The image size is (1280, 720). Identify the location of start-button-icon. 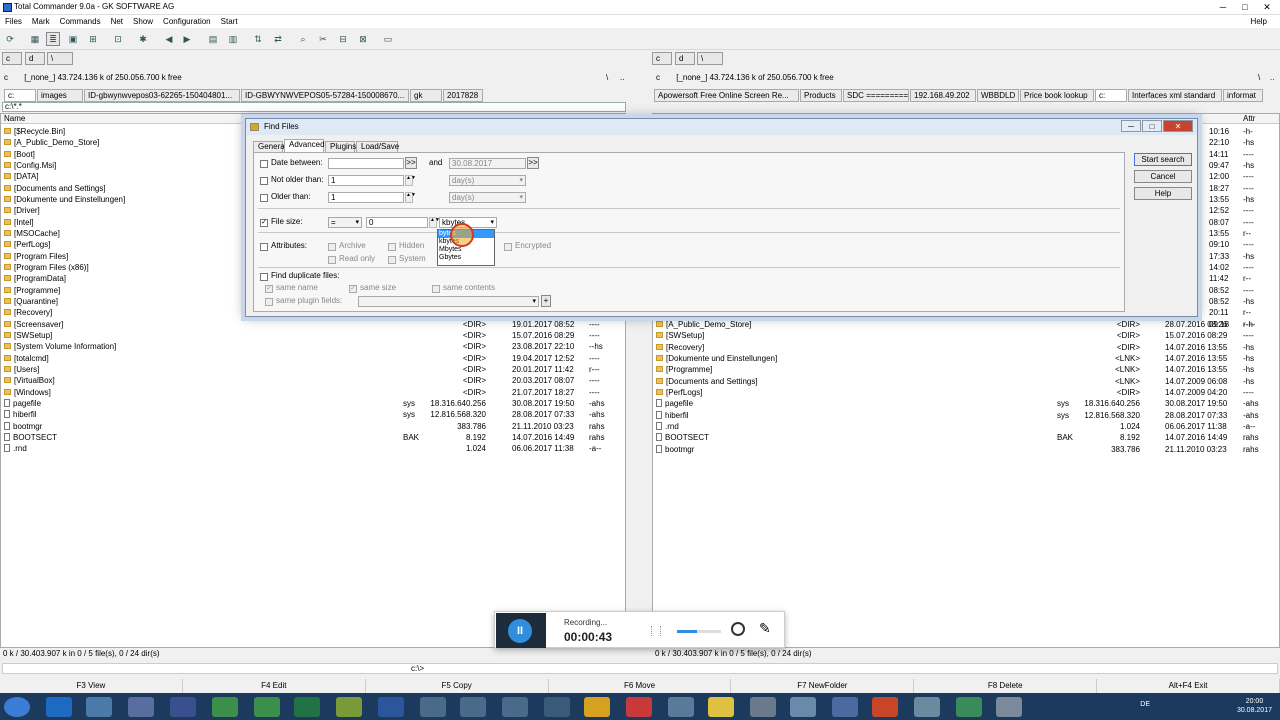
(17, 707).